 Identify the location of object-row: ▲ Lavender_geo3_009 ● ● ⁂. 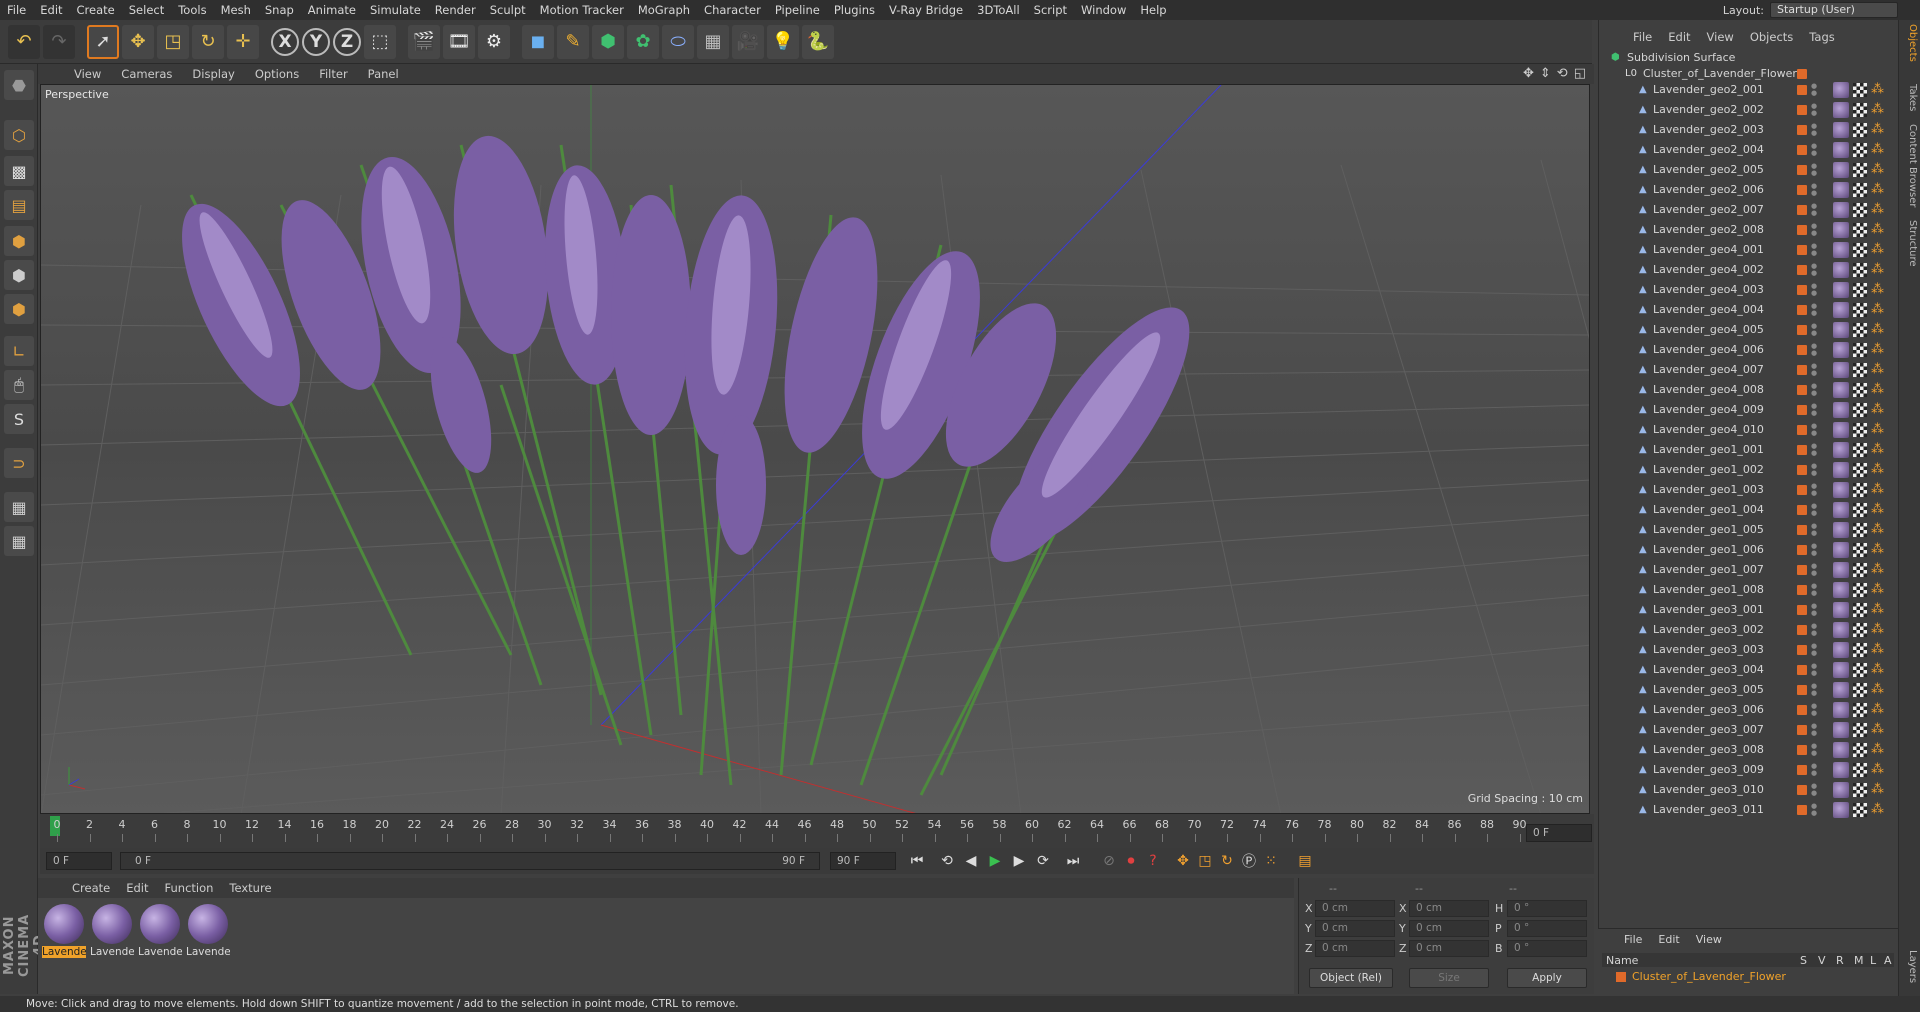
(1749, 770).